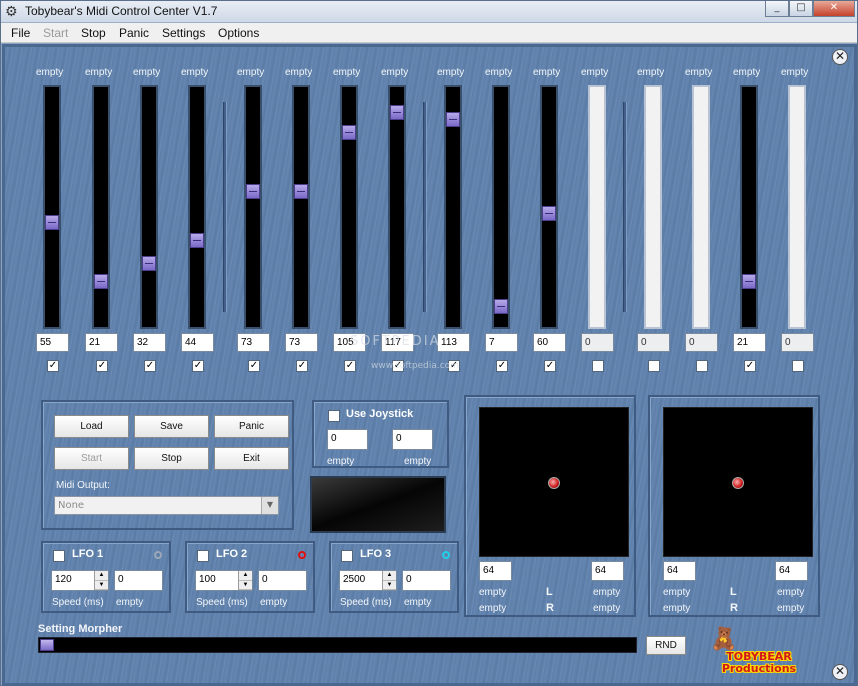 This screenshot has width=858, height=686. Describe the element at coordinates (183, 33) in the screenshot. I see `menu-settings: Settings` at that location.